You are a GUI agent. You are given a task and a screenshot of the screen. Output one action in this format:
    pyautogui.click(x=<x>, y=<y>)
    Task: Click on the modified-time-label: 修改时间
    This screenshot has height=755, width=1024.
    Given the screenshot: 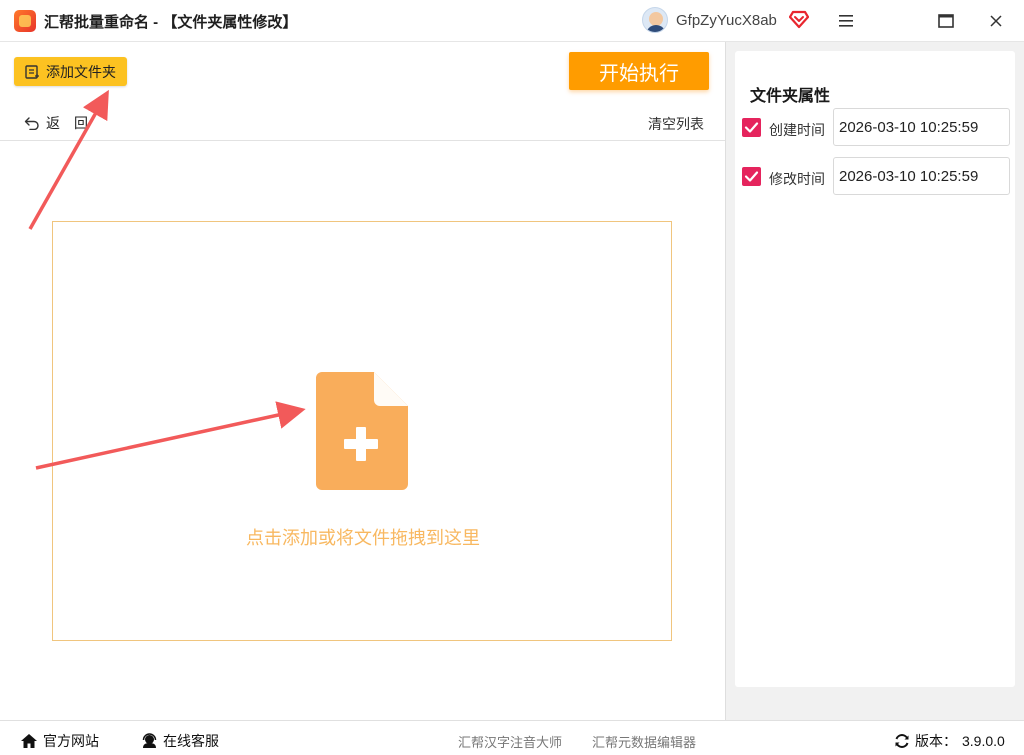 What is the action you would take?
    pyautogui.click(x=797, y=179)
    